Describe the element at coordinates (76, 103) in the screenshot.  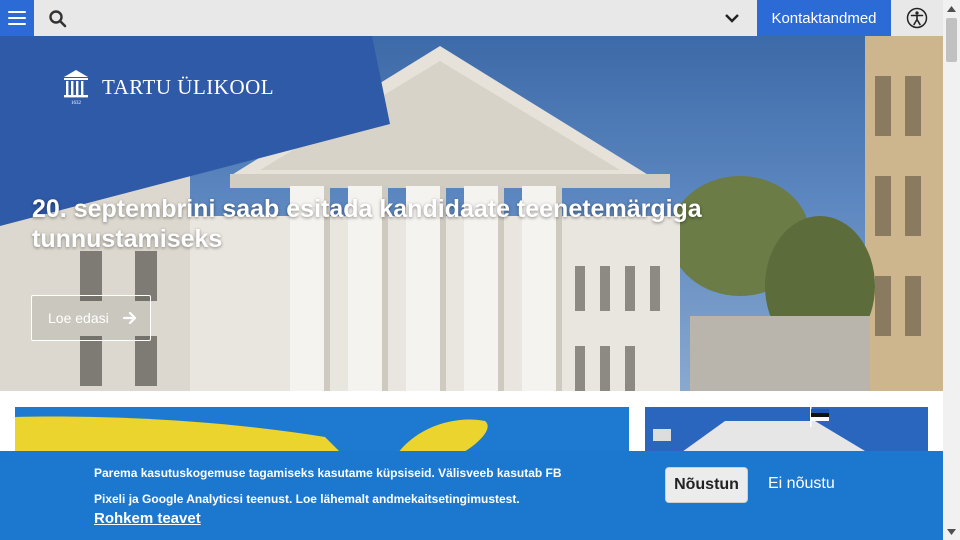
I see `logo-year: 1632` at that location.